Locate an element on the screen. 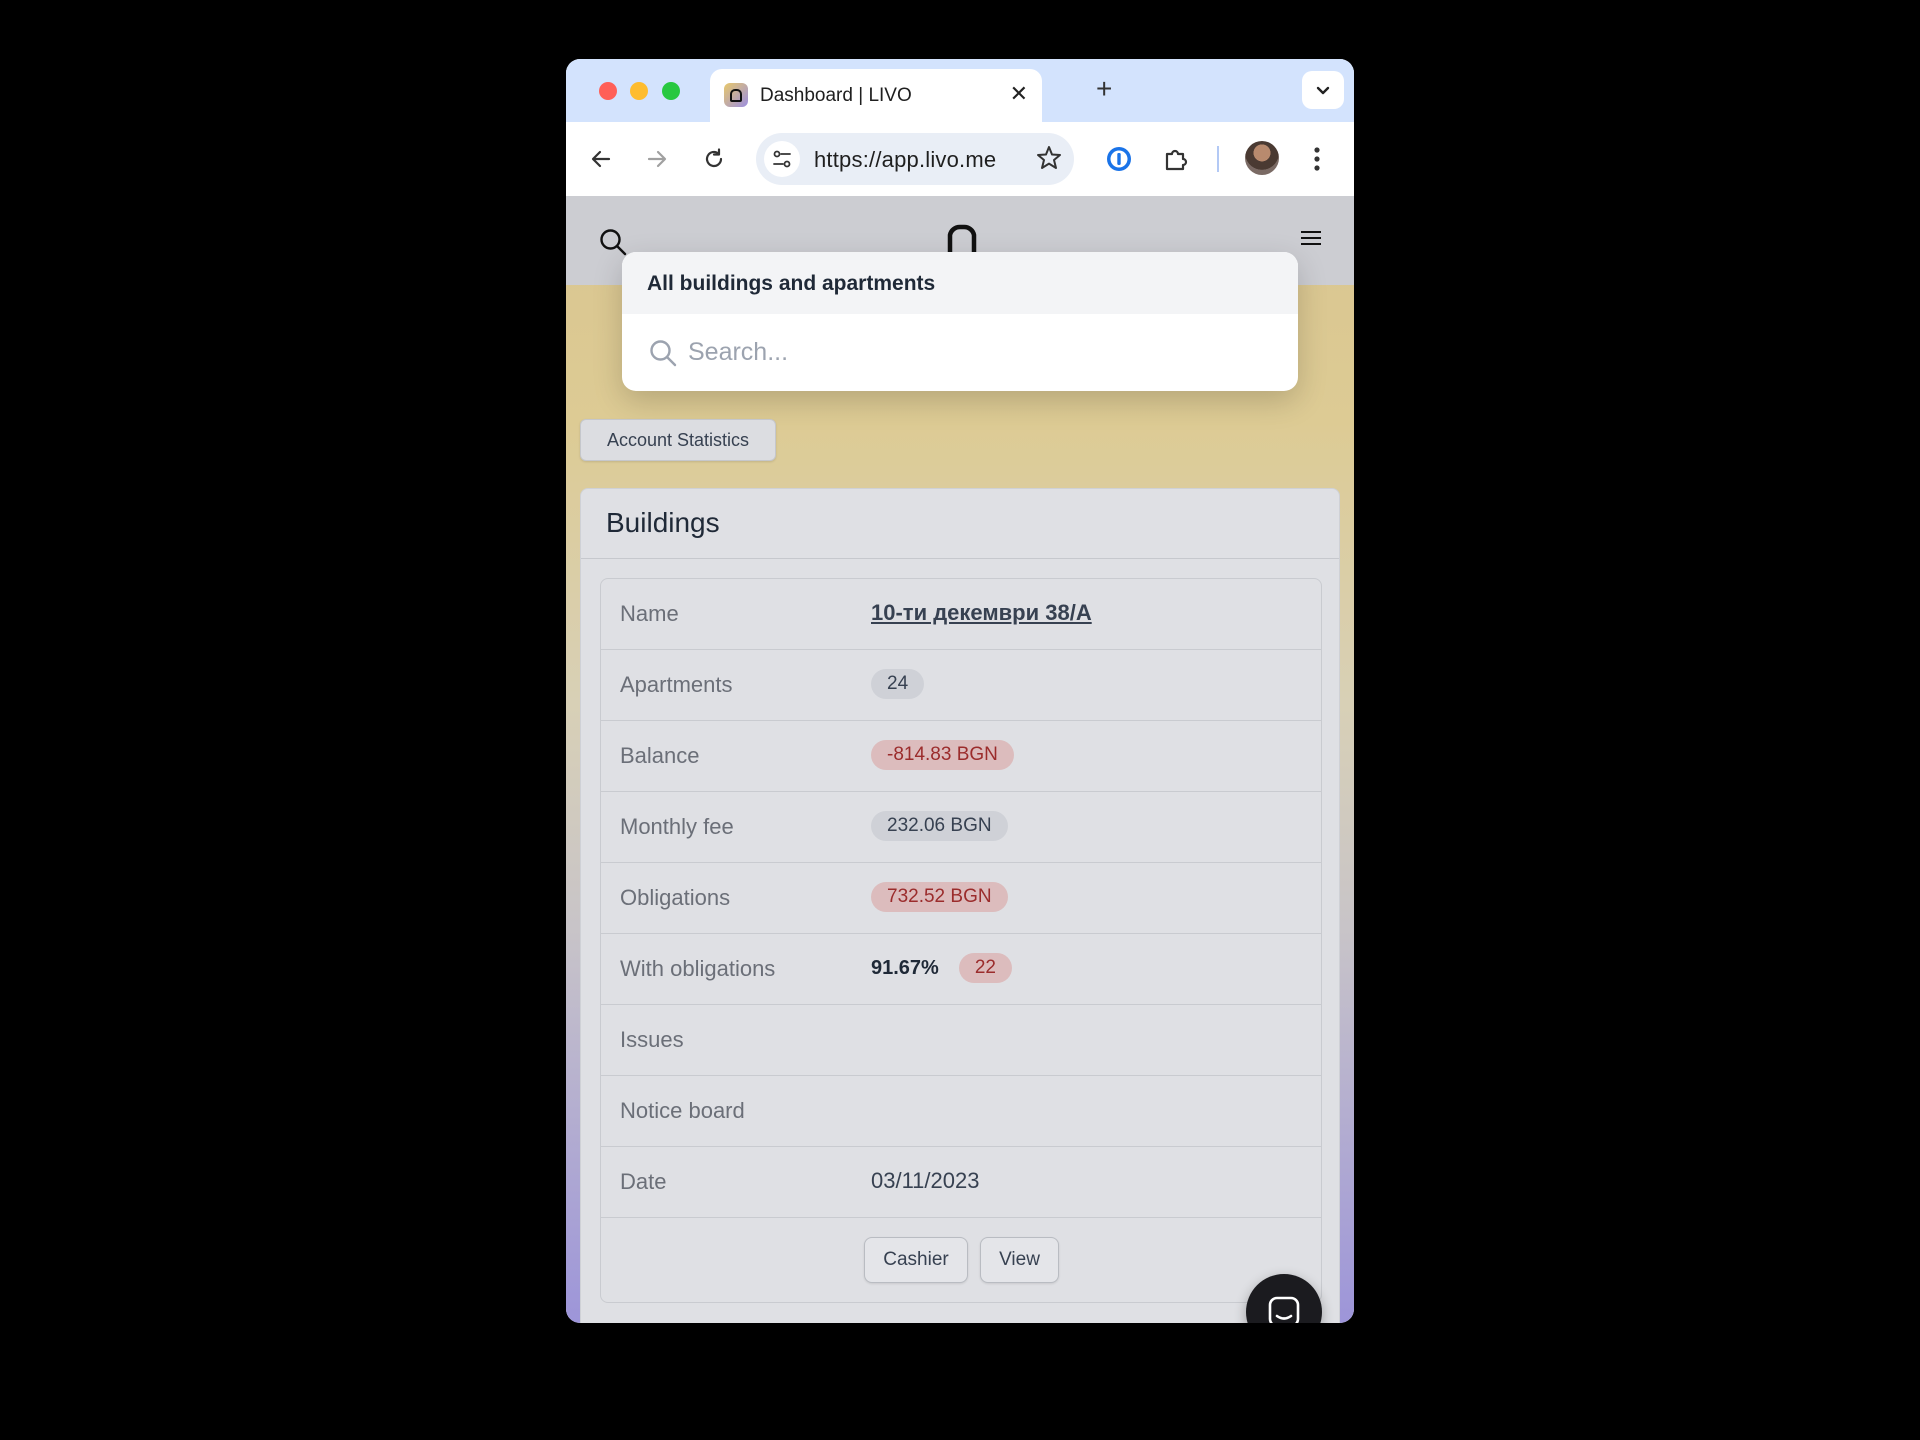  star-icon is located at coordinates (1049, 160).